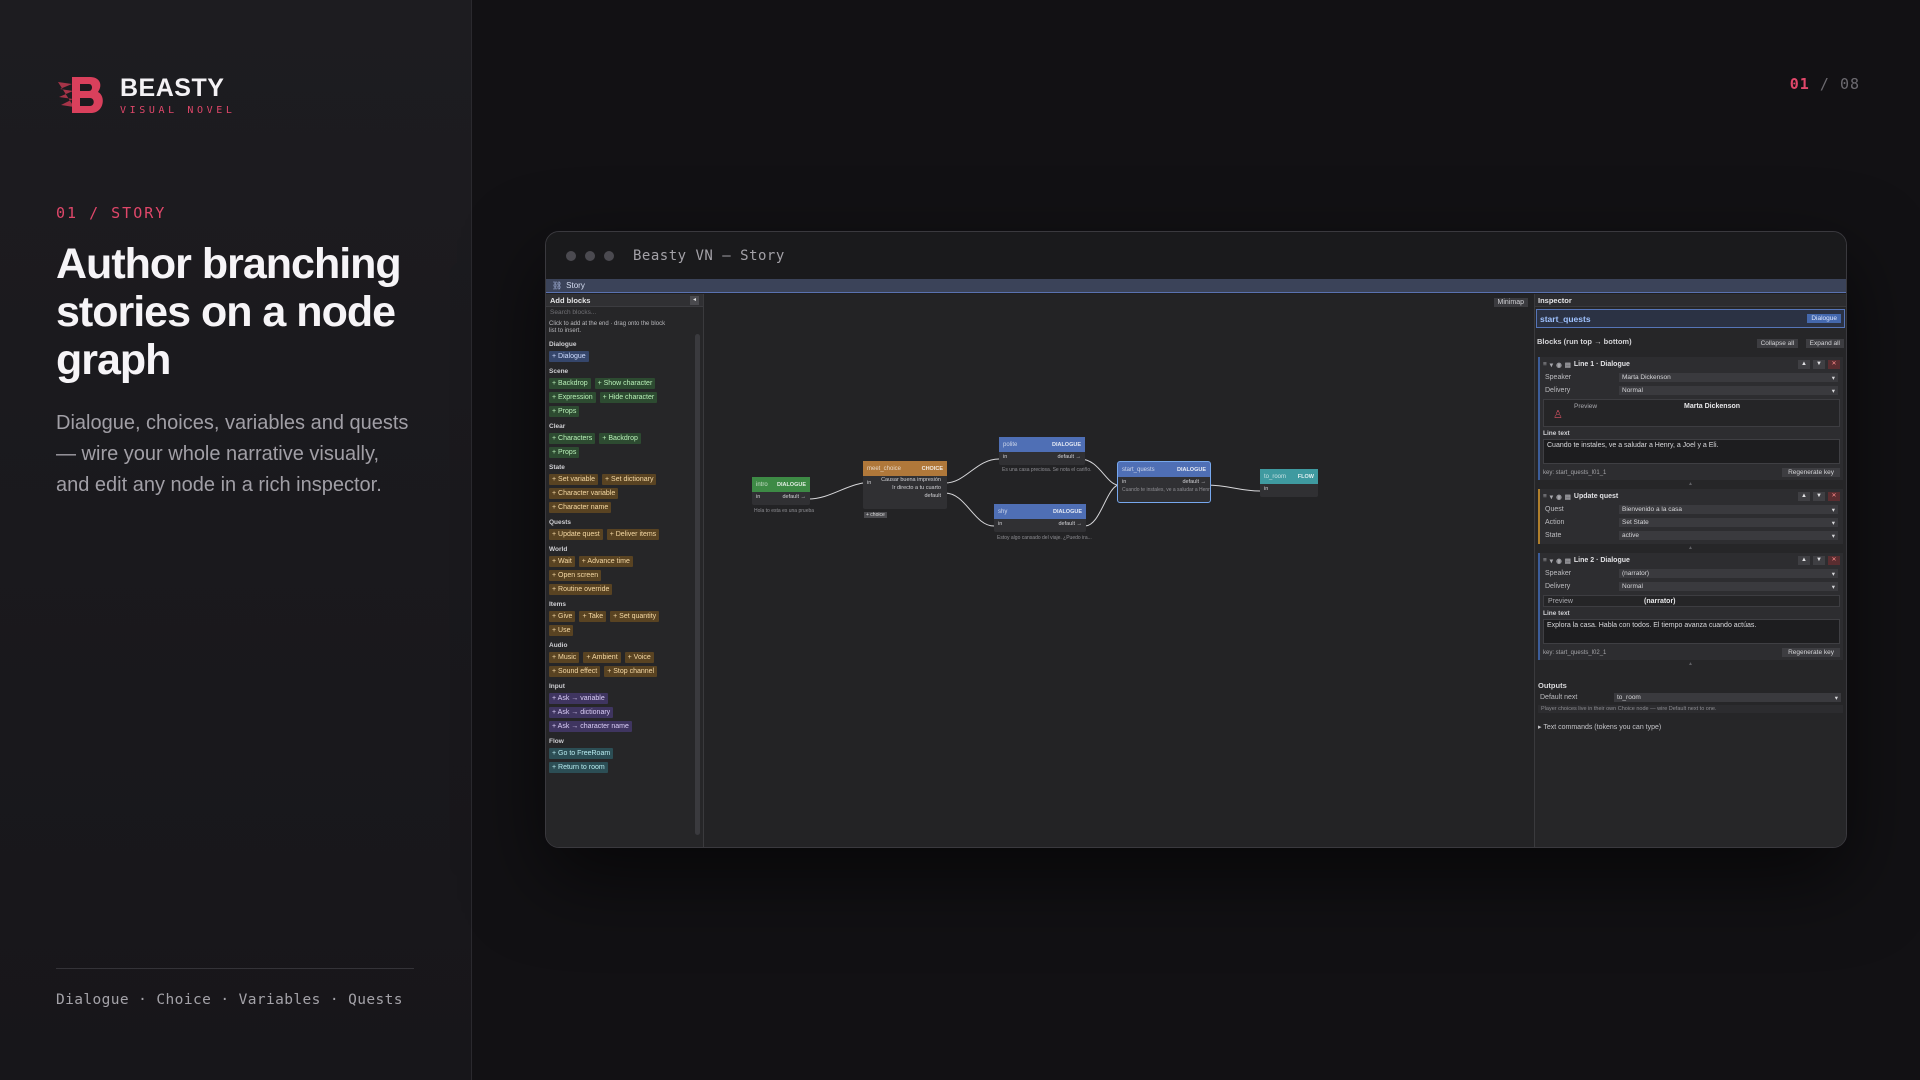  Describe the element at coordinates (593, 616) in the screenshot. I see `add-block-chip: + Take` at that location.